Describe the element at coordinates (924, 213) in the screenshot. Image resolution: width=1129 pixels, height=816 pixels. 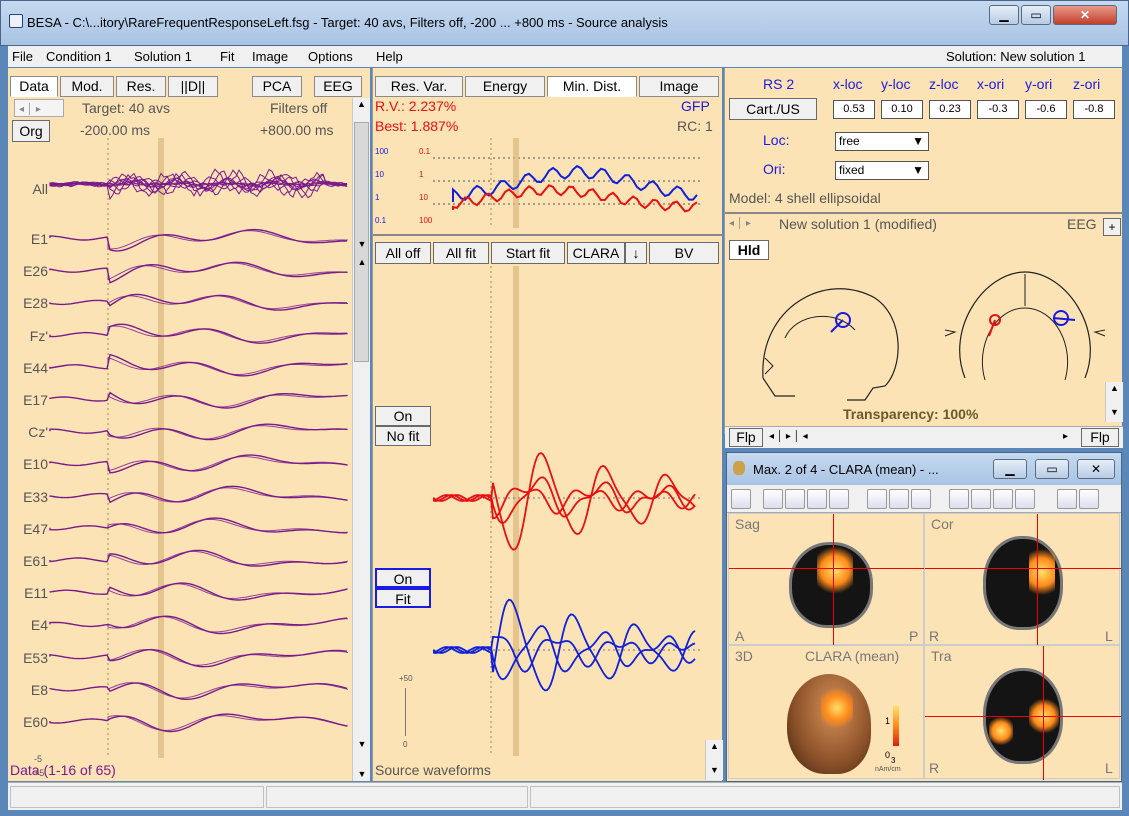
I see `splitter-right` at that location.